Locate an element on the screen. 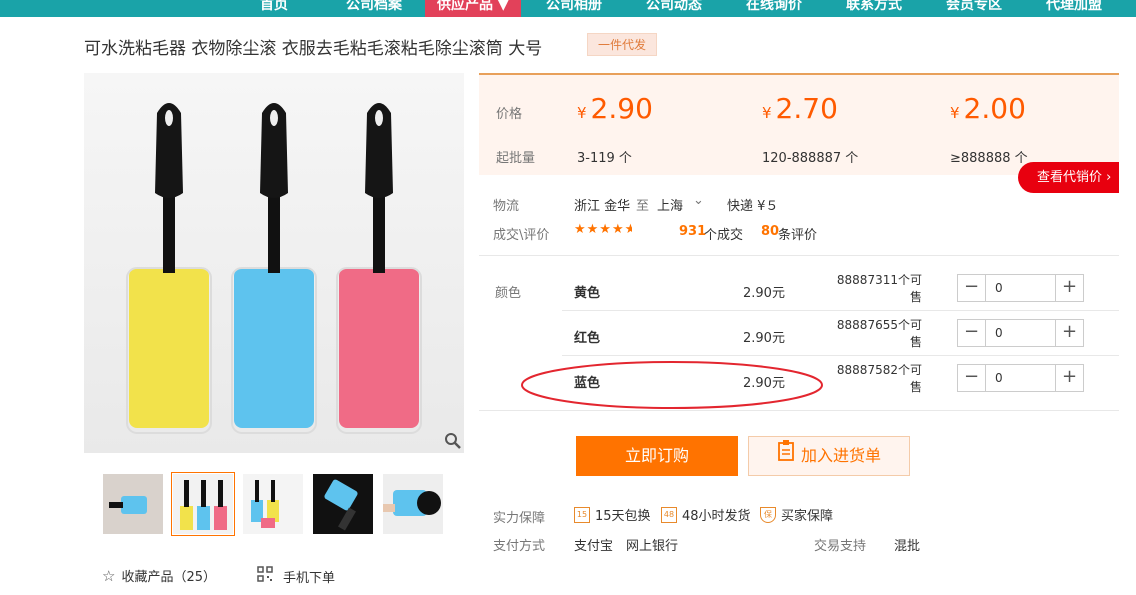 The width and height of the screenshot is (1136, 595). qty-tier-2: 120-888887 个 is located at coordinates (810, 158).